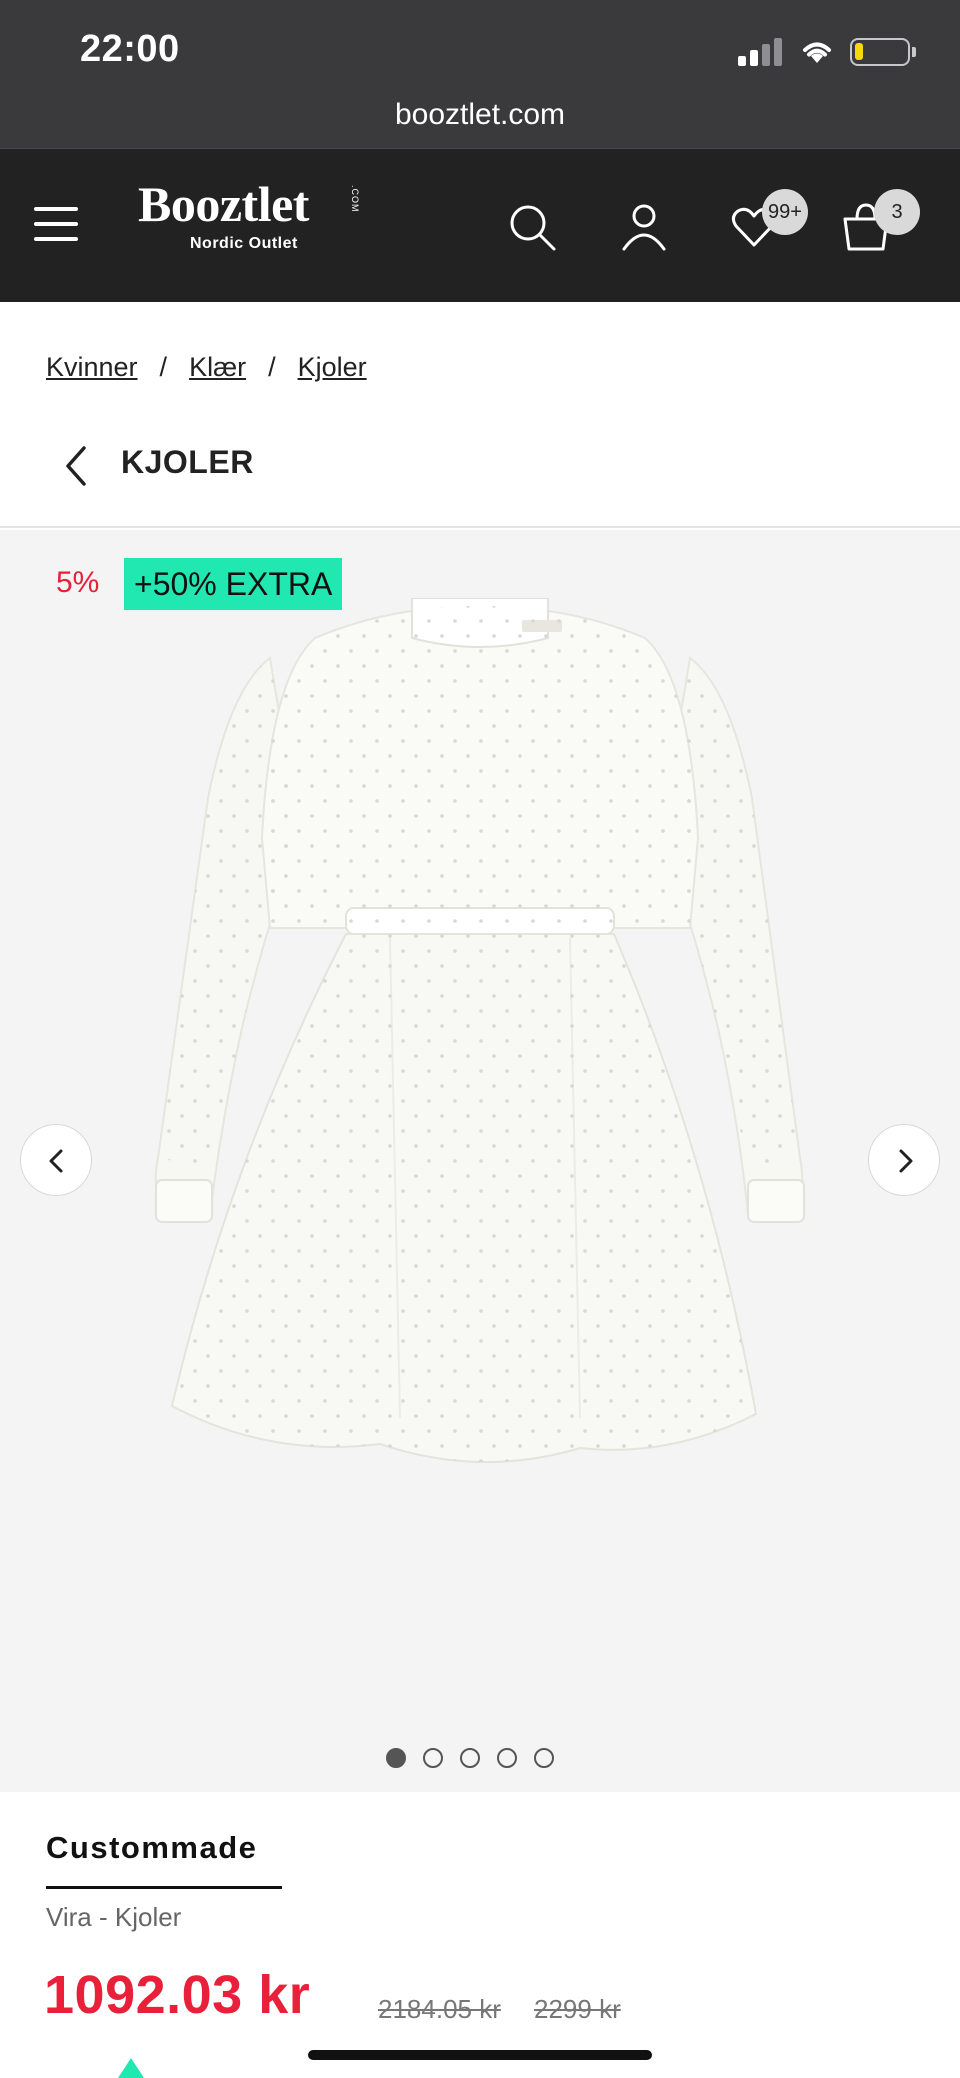 The width and height of the screenshot is (960, 2078). I want to click on price-before: 2184.05 kr, so click(439, 2009).